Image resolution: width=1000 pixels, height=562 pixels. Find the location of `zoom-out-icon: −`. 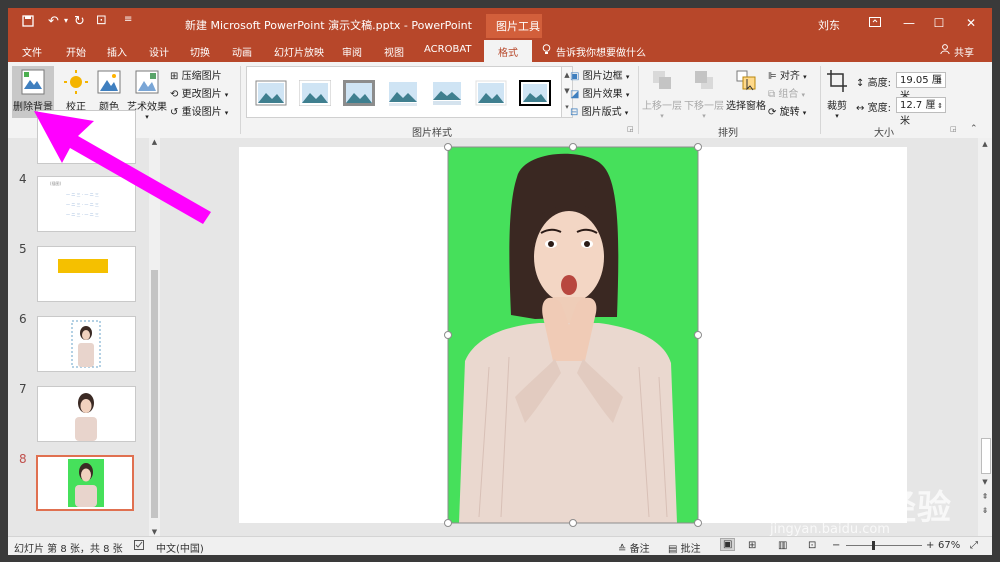

zoom-out-icon: − is located at coordinates (836, 545).